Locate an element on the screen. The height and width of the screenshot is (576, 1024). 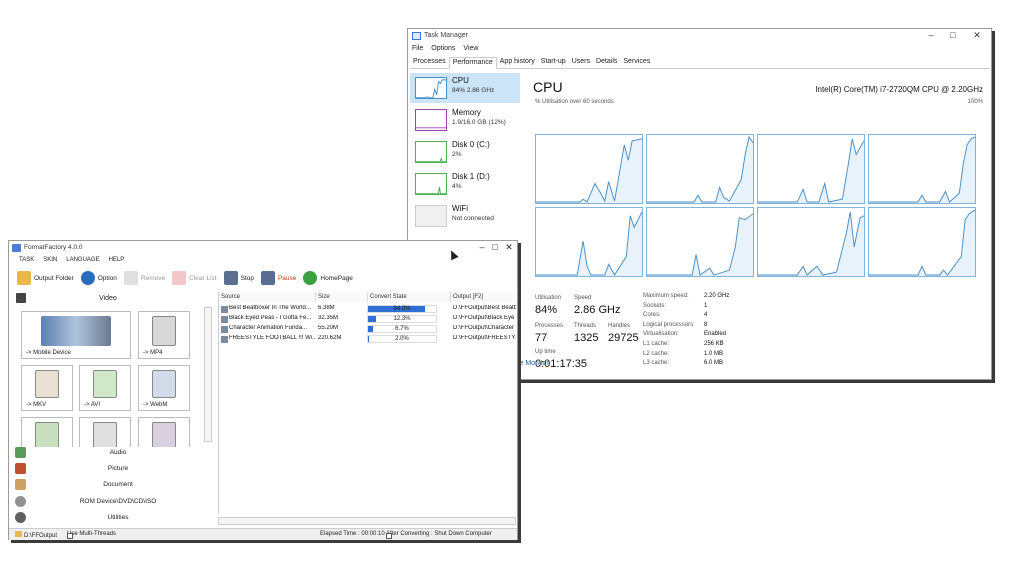
resource-wifi: WiFi Not connected is located at coordinates (465, 216).